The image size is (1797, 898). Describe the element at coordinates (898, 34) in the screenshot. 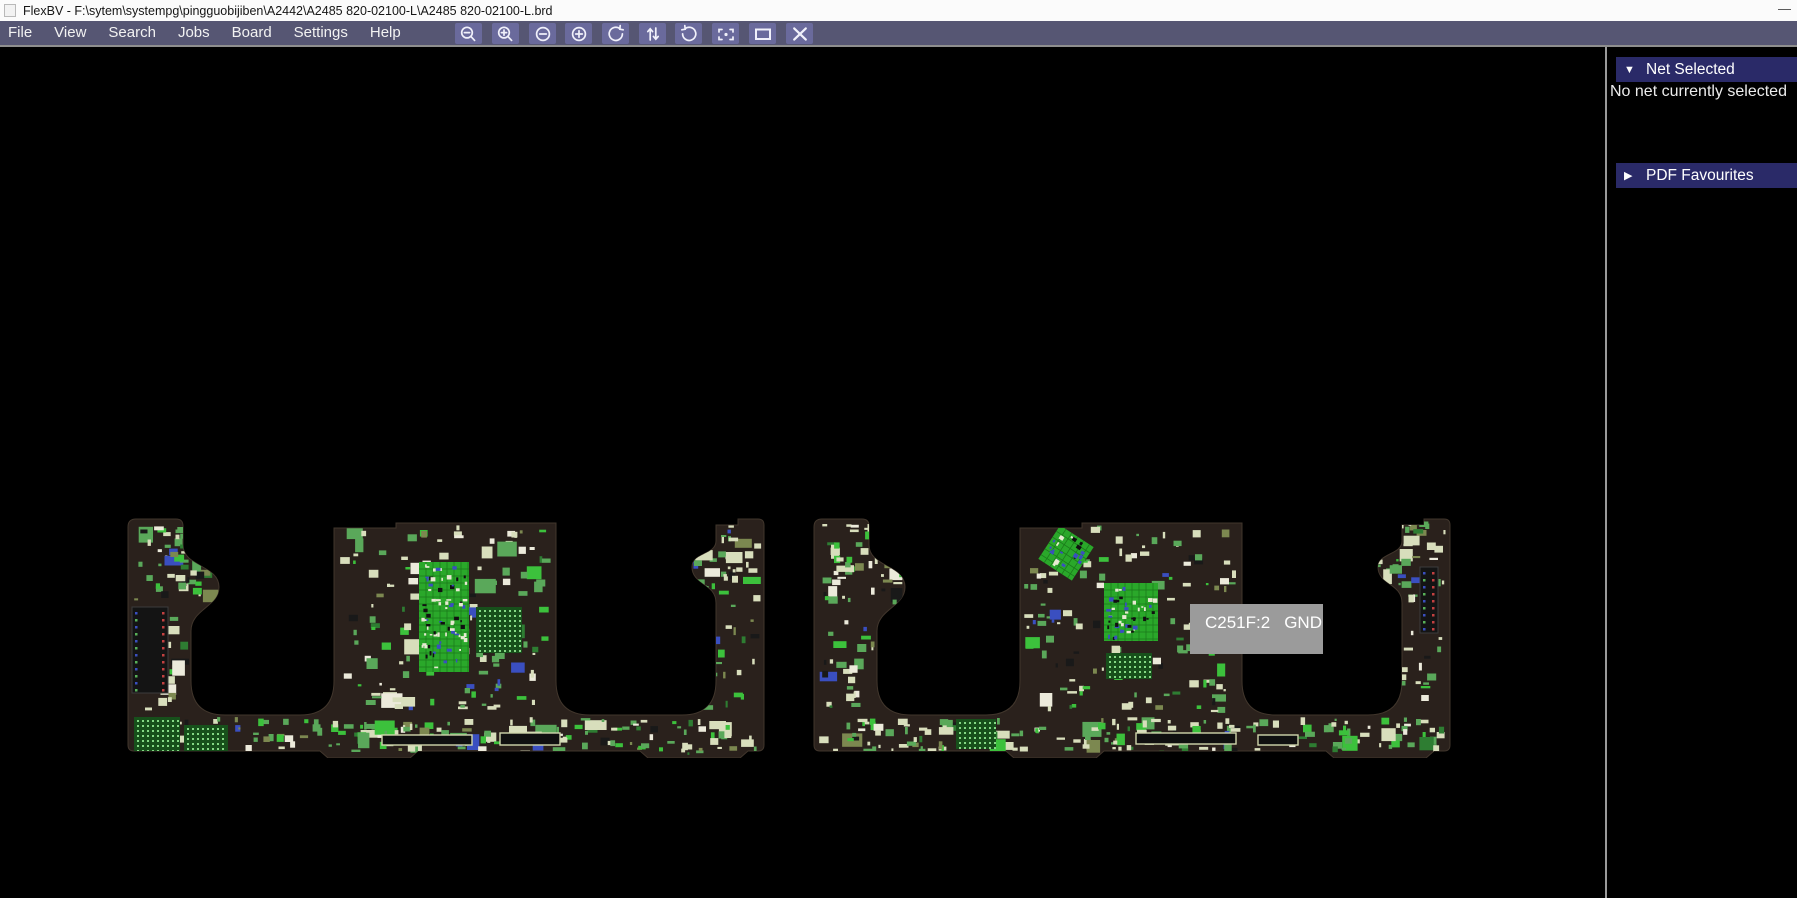

I see `menu-bar: File View Search Jobs Board Settings Help` at that location.